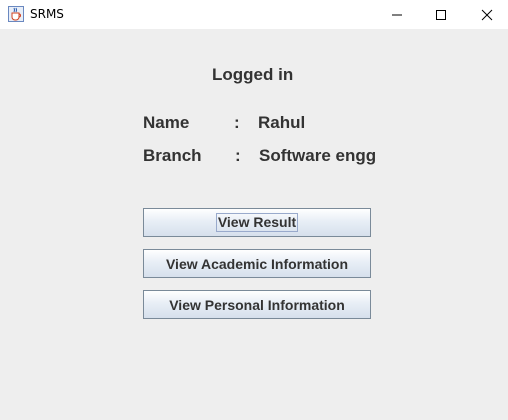 Image resolution: width=508 pixels, height=420 pixels. I want to click on minimize-button, so click(397, 14).